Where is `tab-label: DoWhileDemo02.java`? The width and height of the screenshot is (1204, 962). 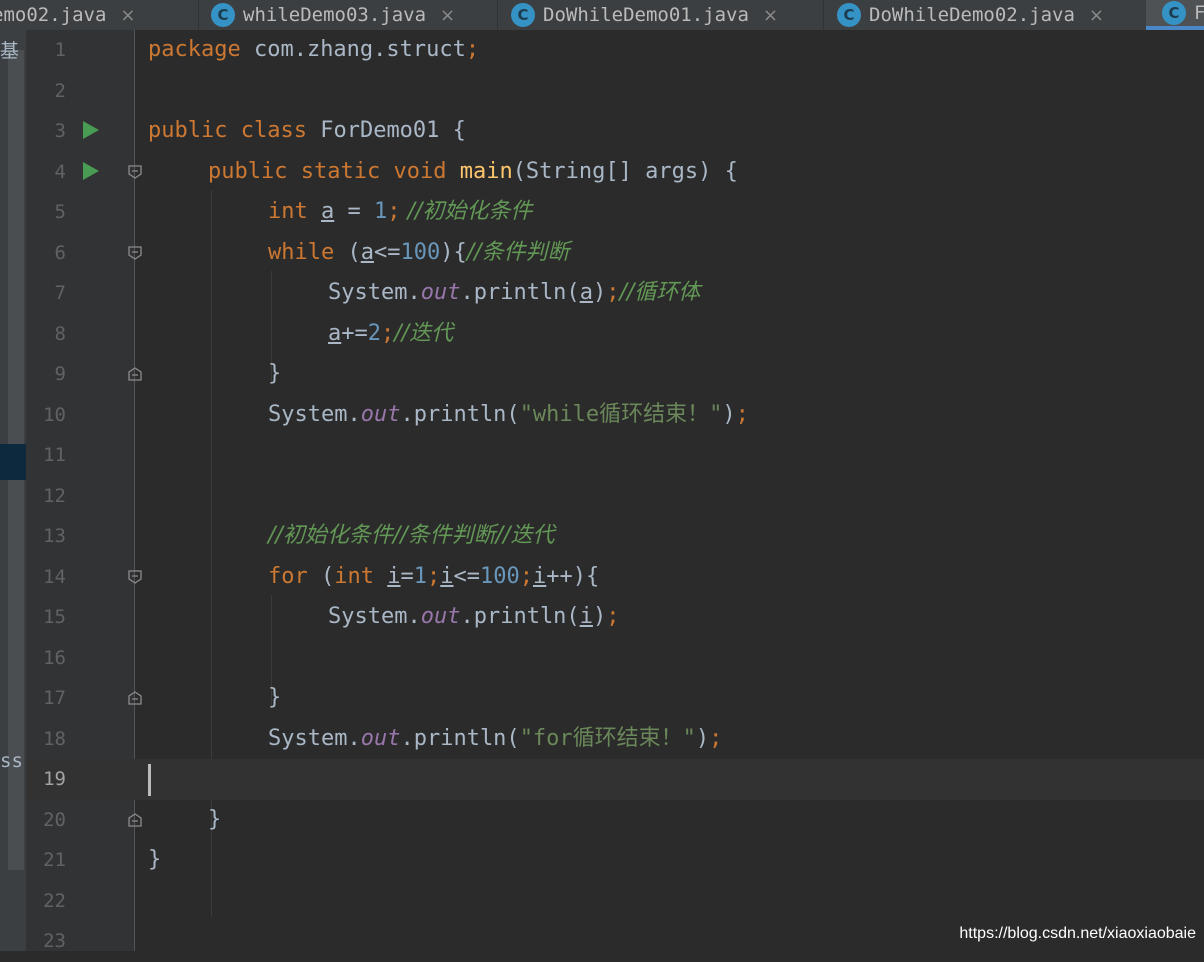
tab-label: DoWhileDemo02.java is located at coordinates (972, 15).